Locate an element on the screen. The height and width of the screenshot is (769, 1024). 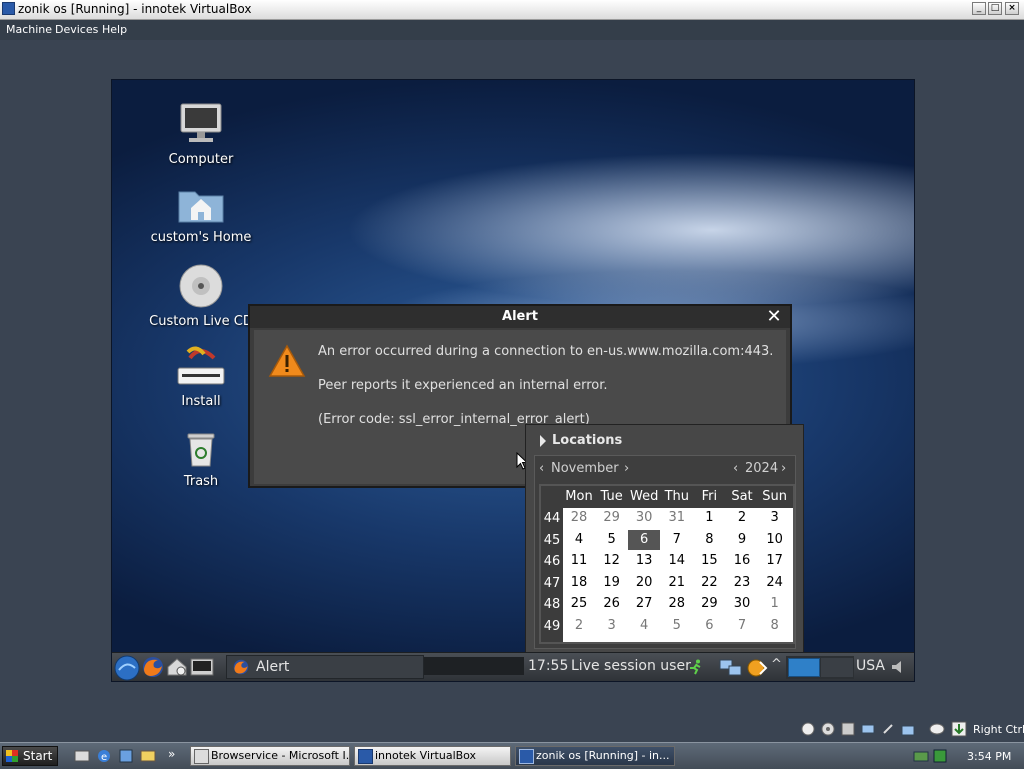
calendar-day: 27 is located at coordinates (644, 604).